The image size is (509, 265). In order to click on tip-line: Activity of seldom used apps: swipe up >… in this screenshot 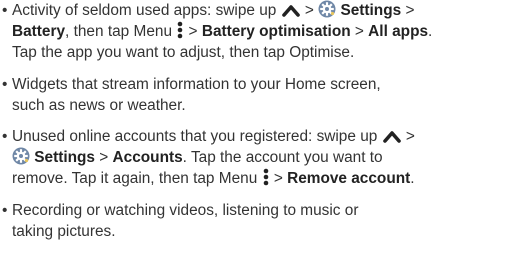, I will do `click(260, 10)`.